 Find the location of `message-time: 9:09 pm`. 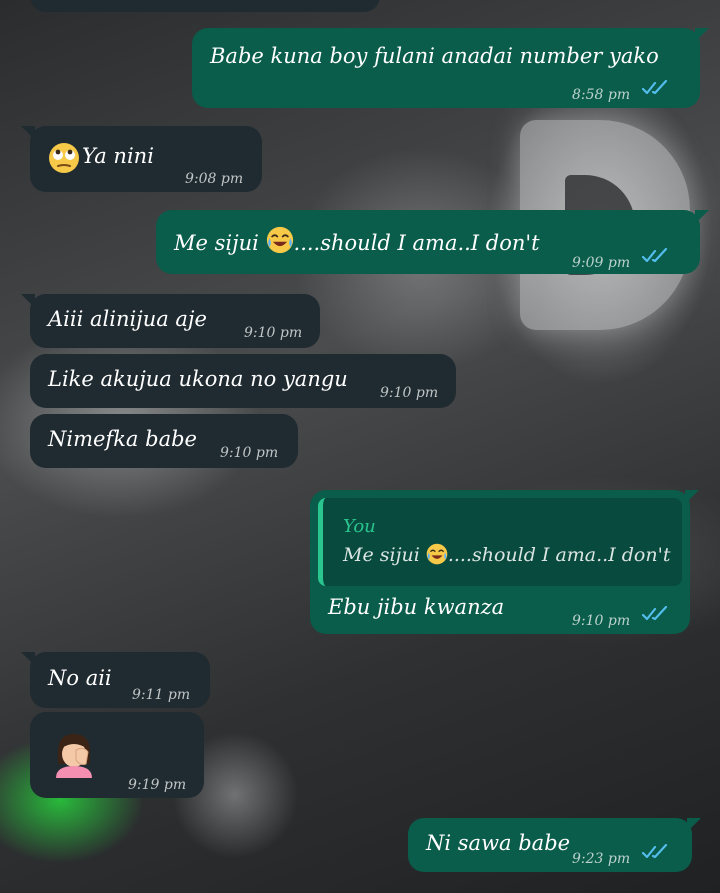

message-time: 9:09 pm is located at coordinates (601, 263).